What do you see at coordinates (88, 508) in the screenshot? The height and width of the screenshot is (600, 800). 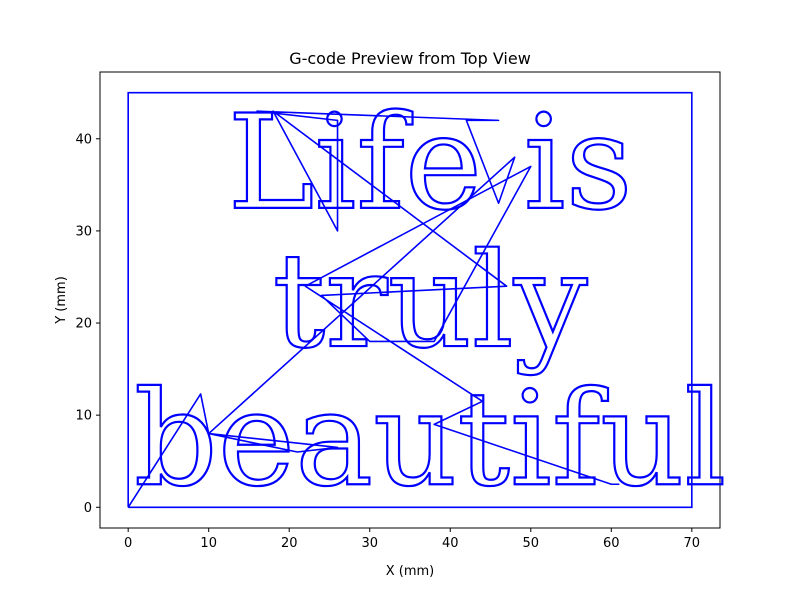 I see `y-tick-label: 0` at bounding box center [88, 508].